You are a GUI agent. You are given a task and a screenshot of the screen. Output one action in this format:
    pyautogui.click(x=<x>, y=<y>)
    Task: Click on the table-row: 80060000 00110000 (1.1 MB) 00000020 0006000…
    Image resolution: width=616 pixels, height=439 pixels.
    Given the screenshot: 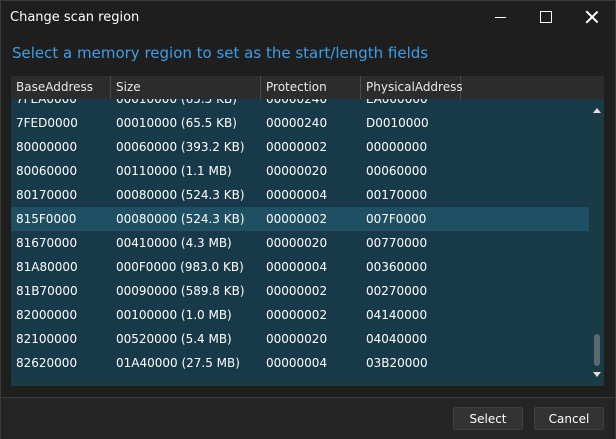 What is the action you would take?
    pyautogui.click(x=300, y=171)
    